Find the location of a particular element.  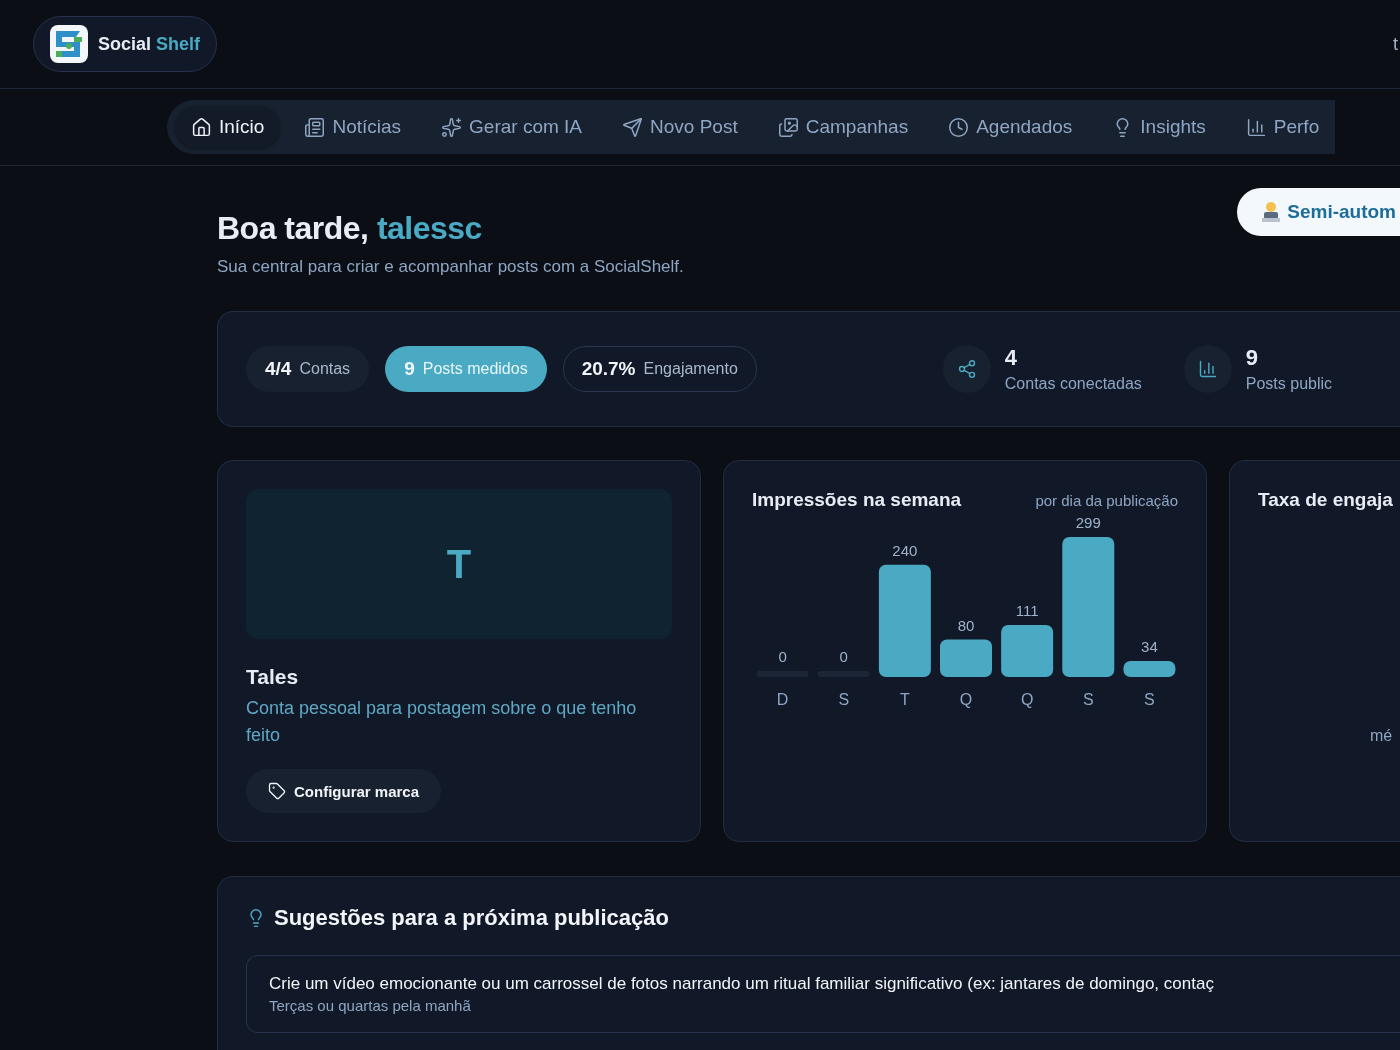

home-icon is located at coordinates (201, 127).